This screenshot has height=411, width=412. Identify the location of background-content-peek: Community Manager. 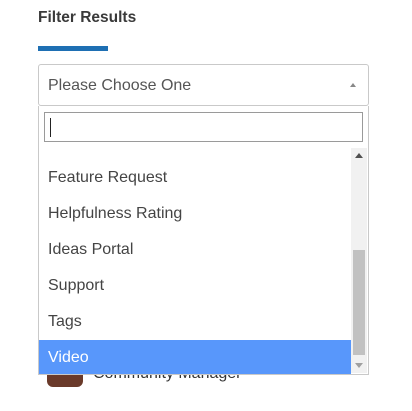
(207, 381).